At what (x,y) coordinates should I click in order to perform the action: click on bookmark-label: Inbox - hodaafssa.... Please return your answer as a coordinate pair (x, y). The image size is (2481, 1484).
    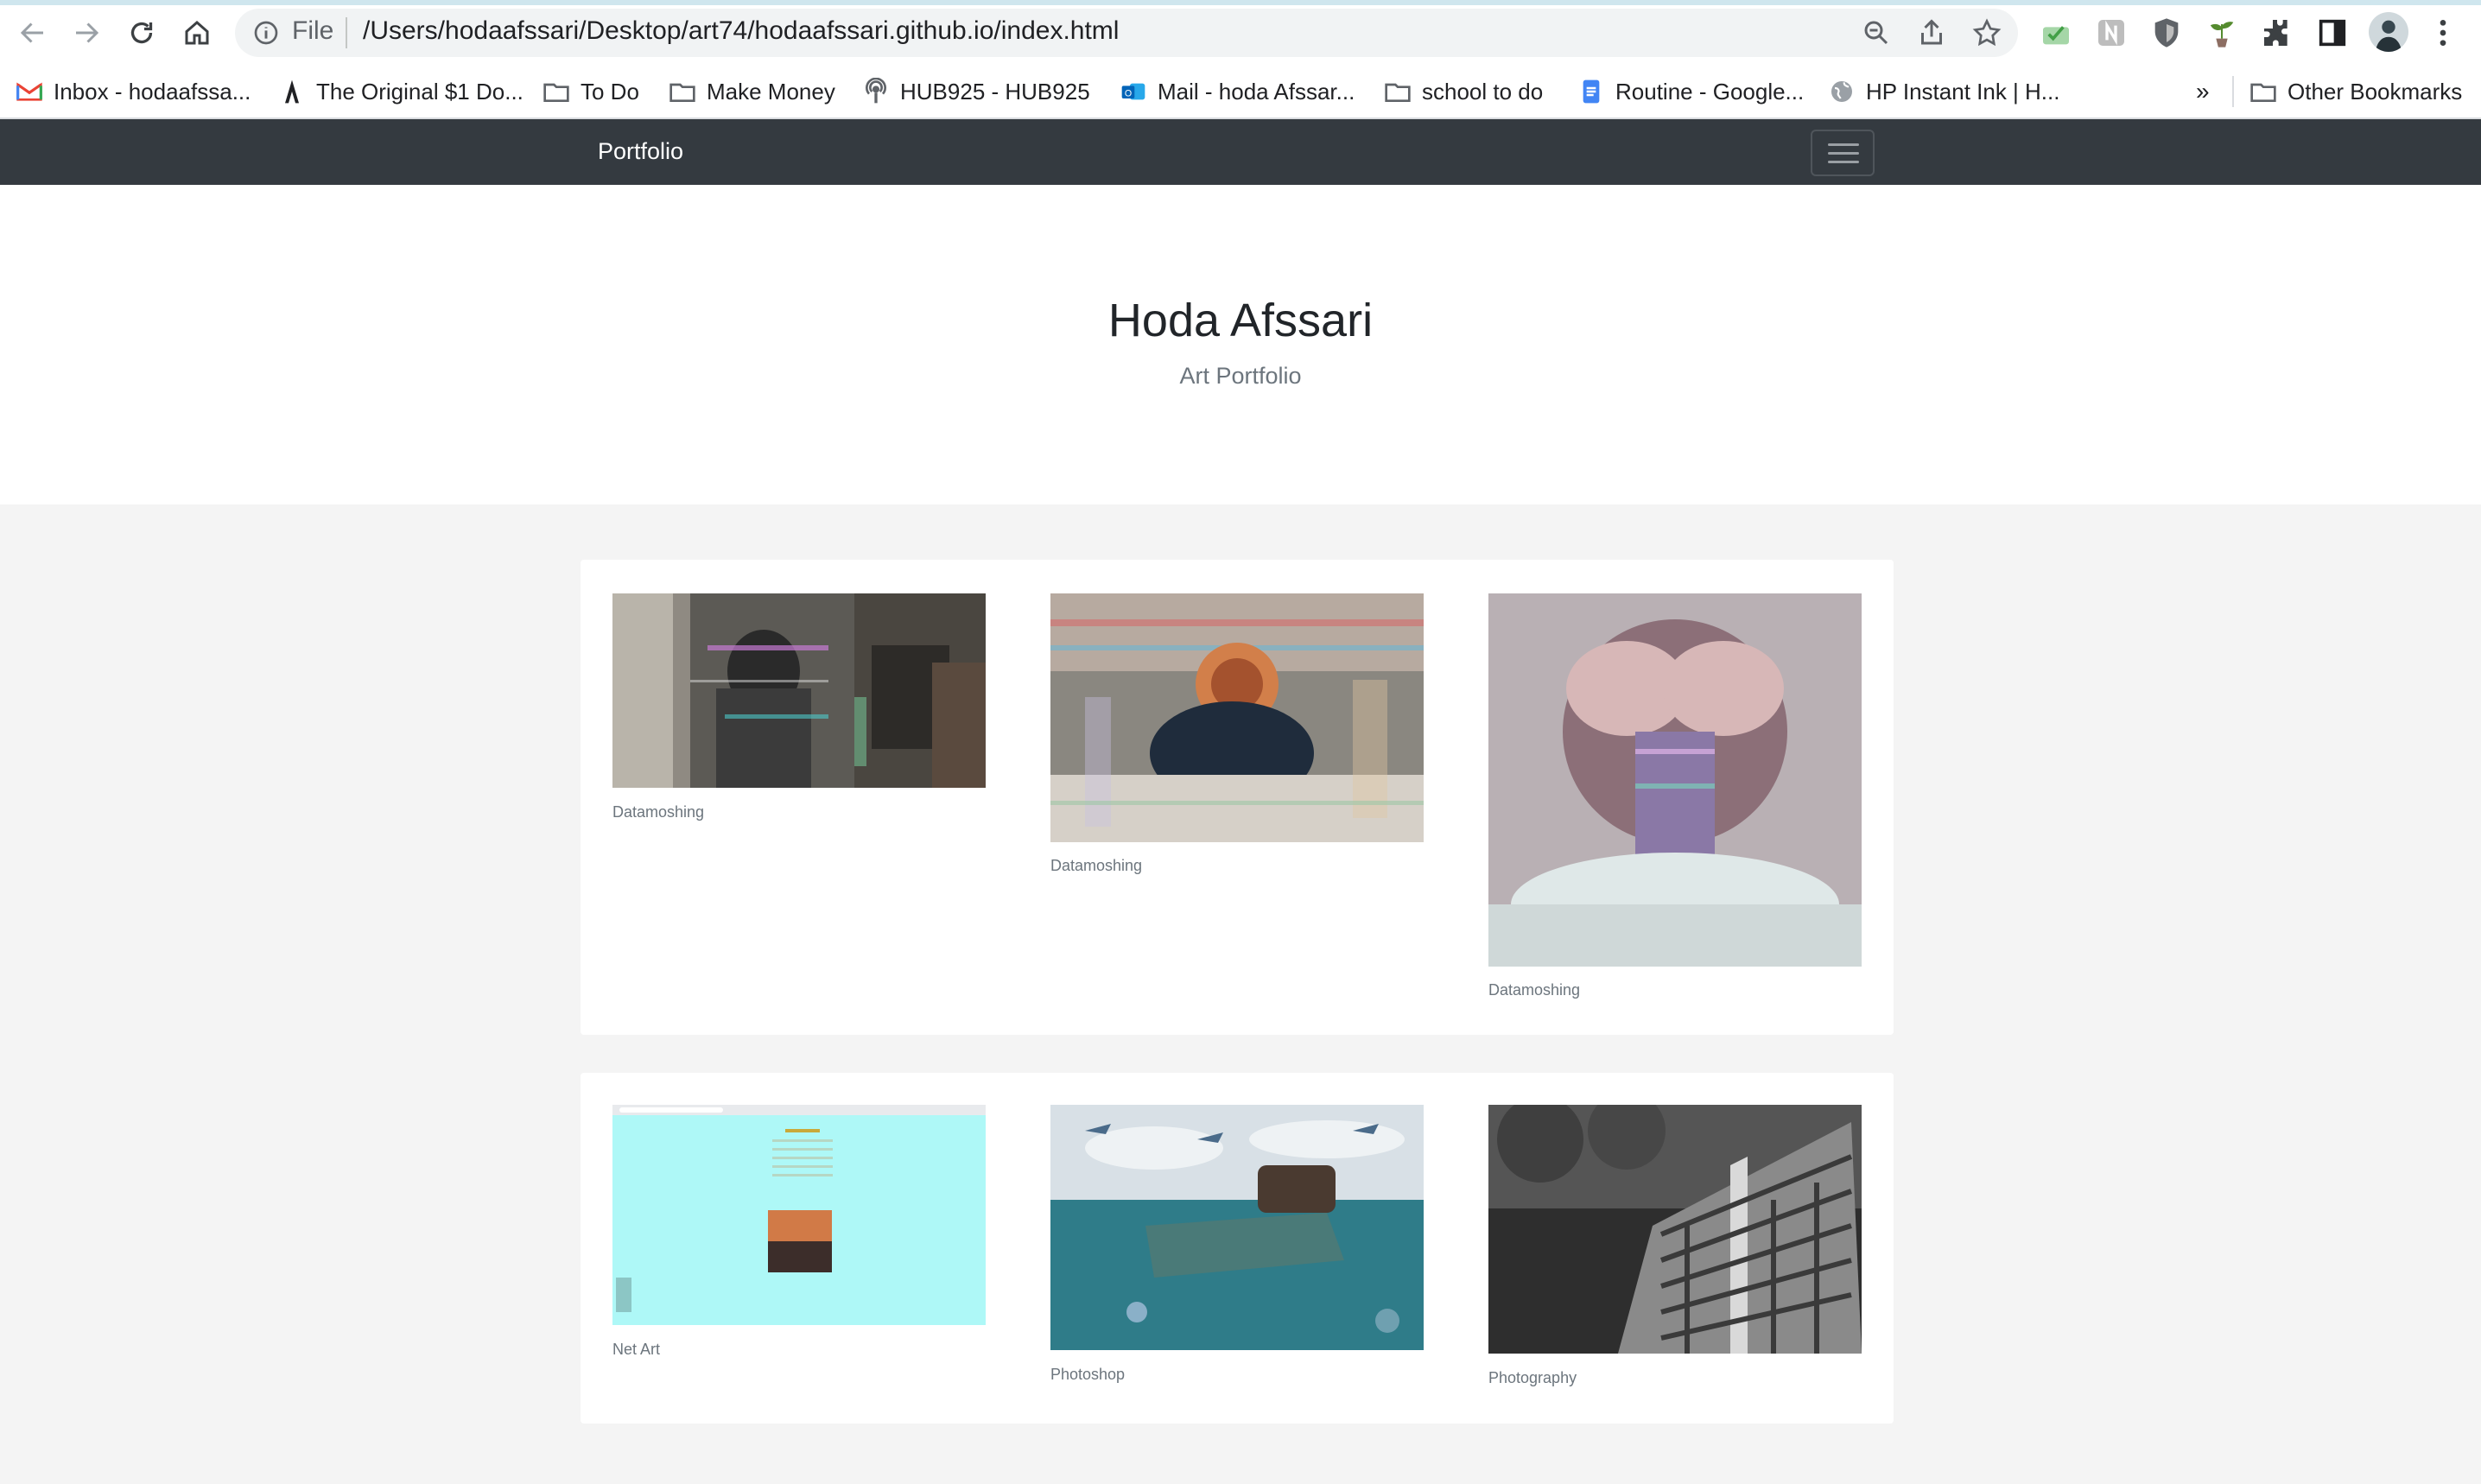
    Looking at the image, I should click on (152, 91).